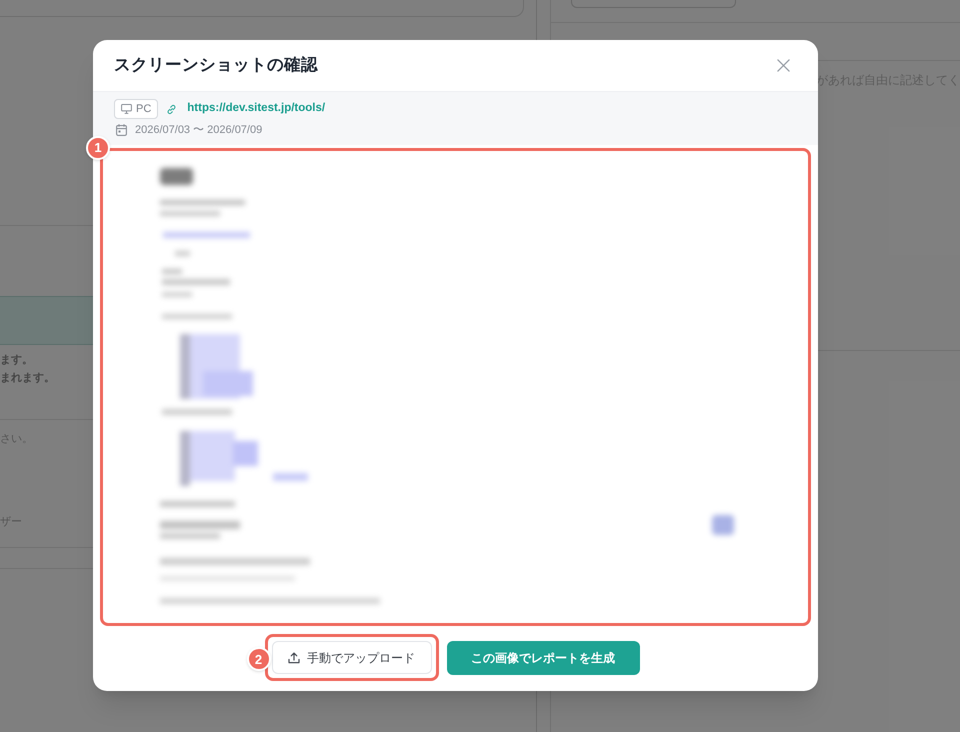  I want to click on monitor-icon, so click(126, 109).